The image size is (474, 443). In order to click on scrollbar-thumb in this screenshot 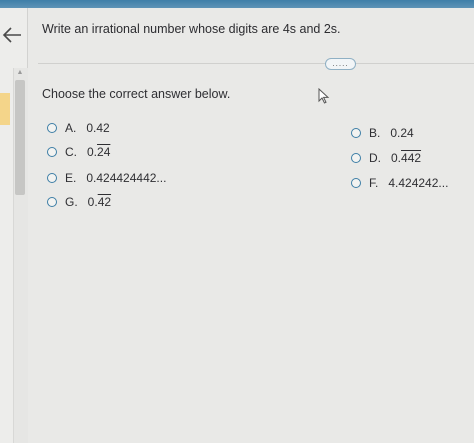, I will do `click(20, 137)`.